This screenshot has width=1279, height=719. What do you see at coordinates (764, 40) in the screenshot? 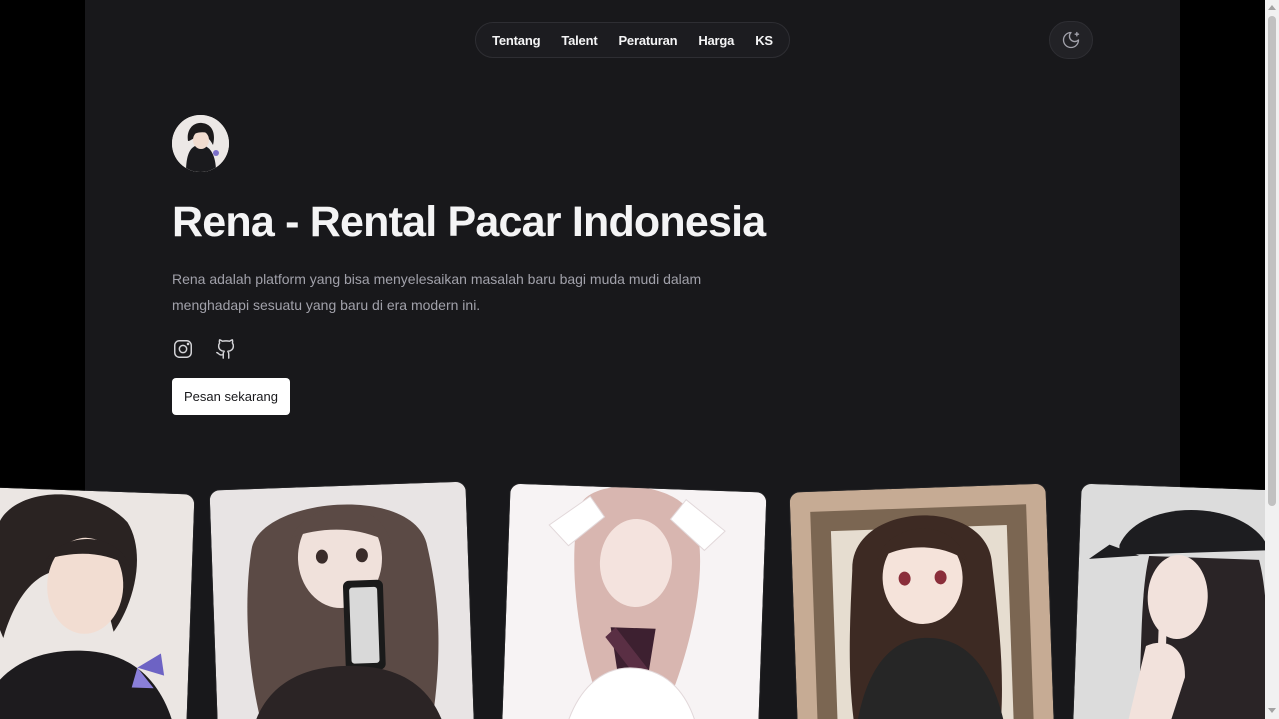
I see `nav-item-ks: KS` at bounding box center [764, 40].